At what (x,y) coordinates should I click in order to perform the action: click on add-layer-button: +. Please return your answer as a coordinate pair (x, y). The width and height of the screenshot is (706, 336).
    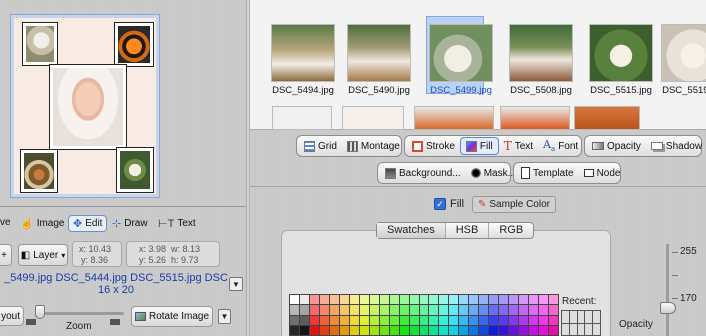
    Looking at the image, I should click on (6, 255).